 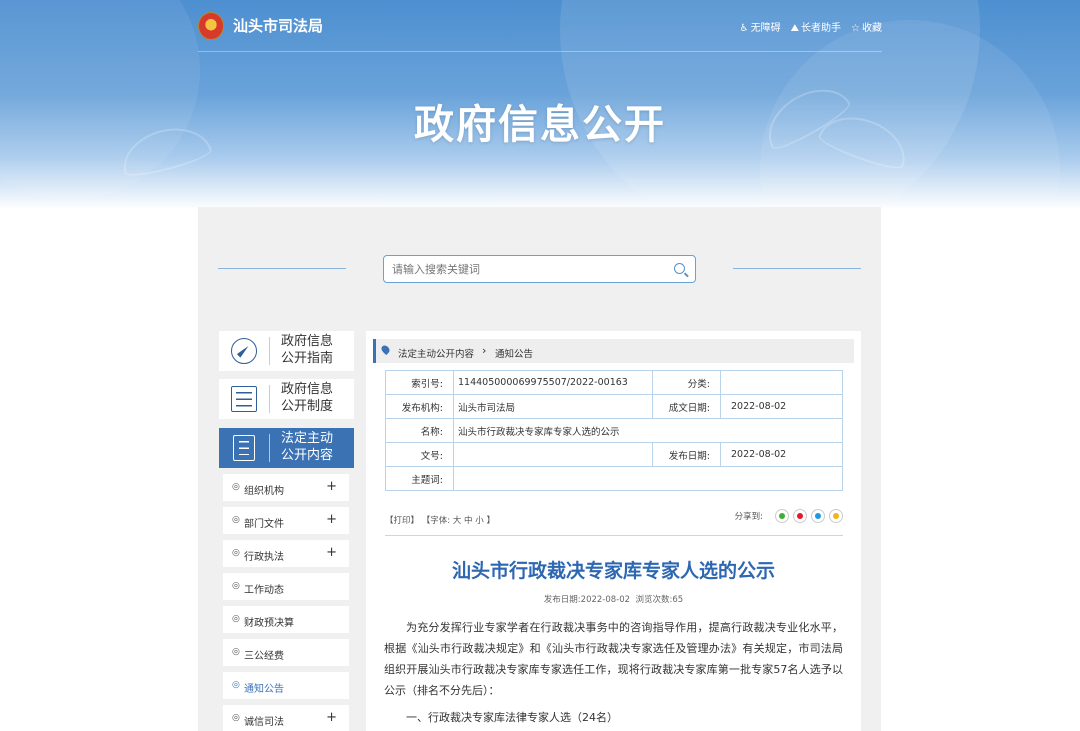 I want to click on print-button: 【打印】, so click(x=402, y=521).